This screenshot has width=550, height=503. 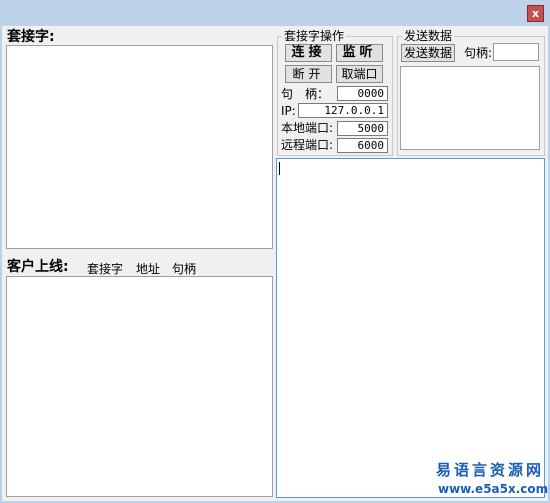 I want to click on listen-button: 监听, so click(x=359, y=53).